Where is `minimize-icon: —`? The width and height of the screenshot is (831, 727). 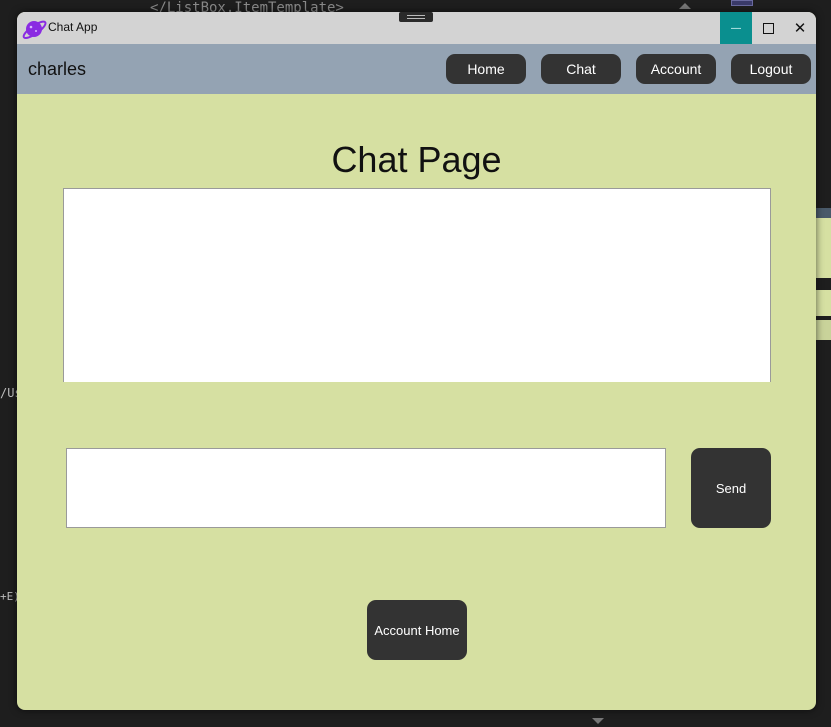 minimize-icon: — is located at coordinates (736, 28).